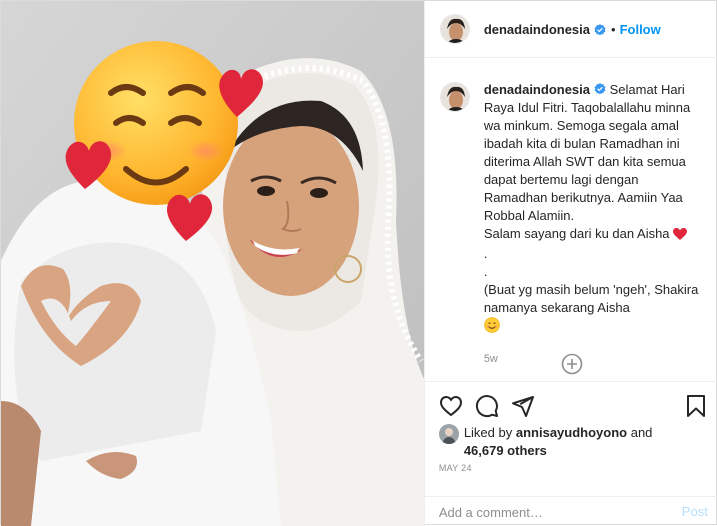 The image size is (717, 526). I want to click on plus-circle-icon, so click(572, 364).